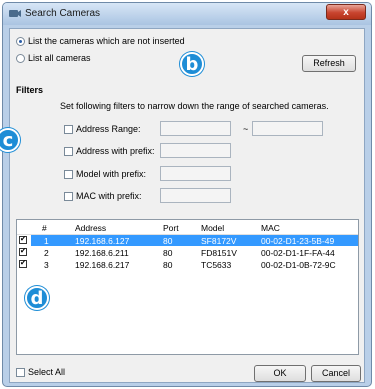  What do you see at coordinates (287, 128) in the screenshot?
I see `address-range-end-input` at bounding box center [287, 128].